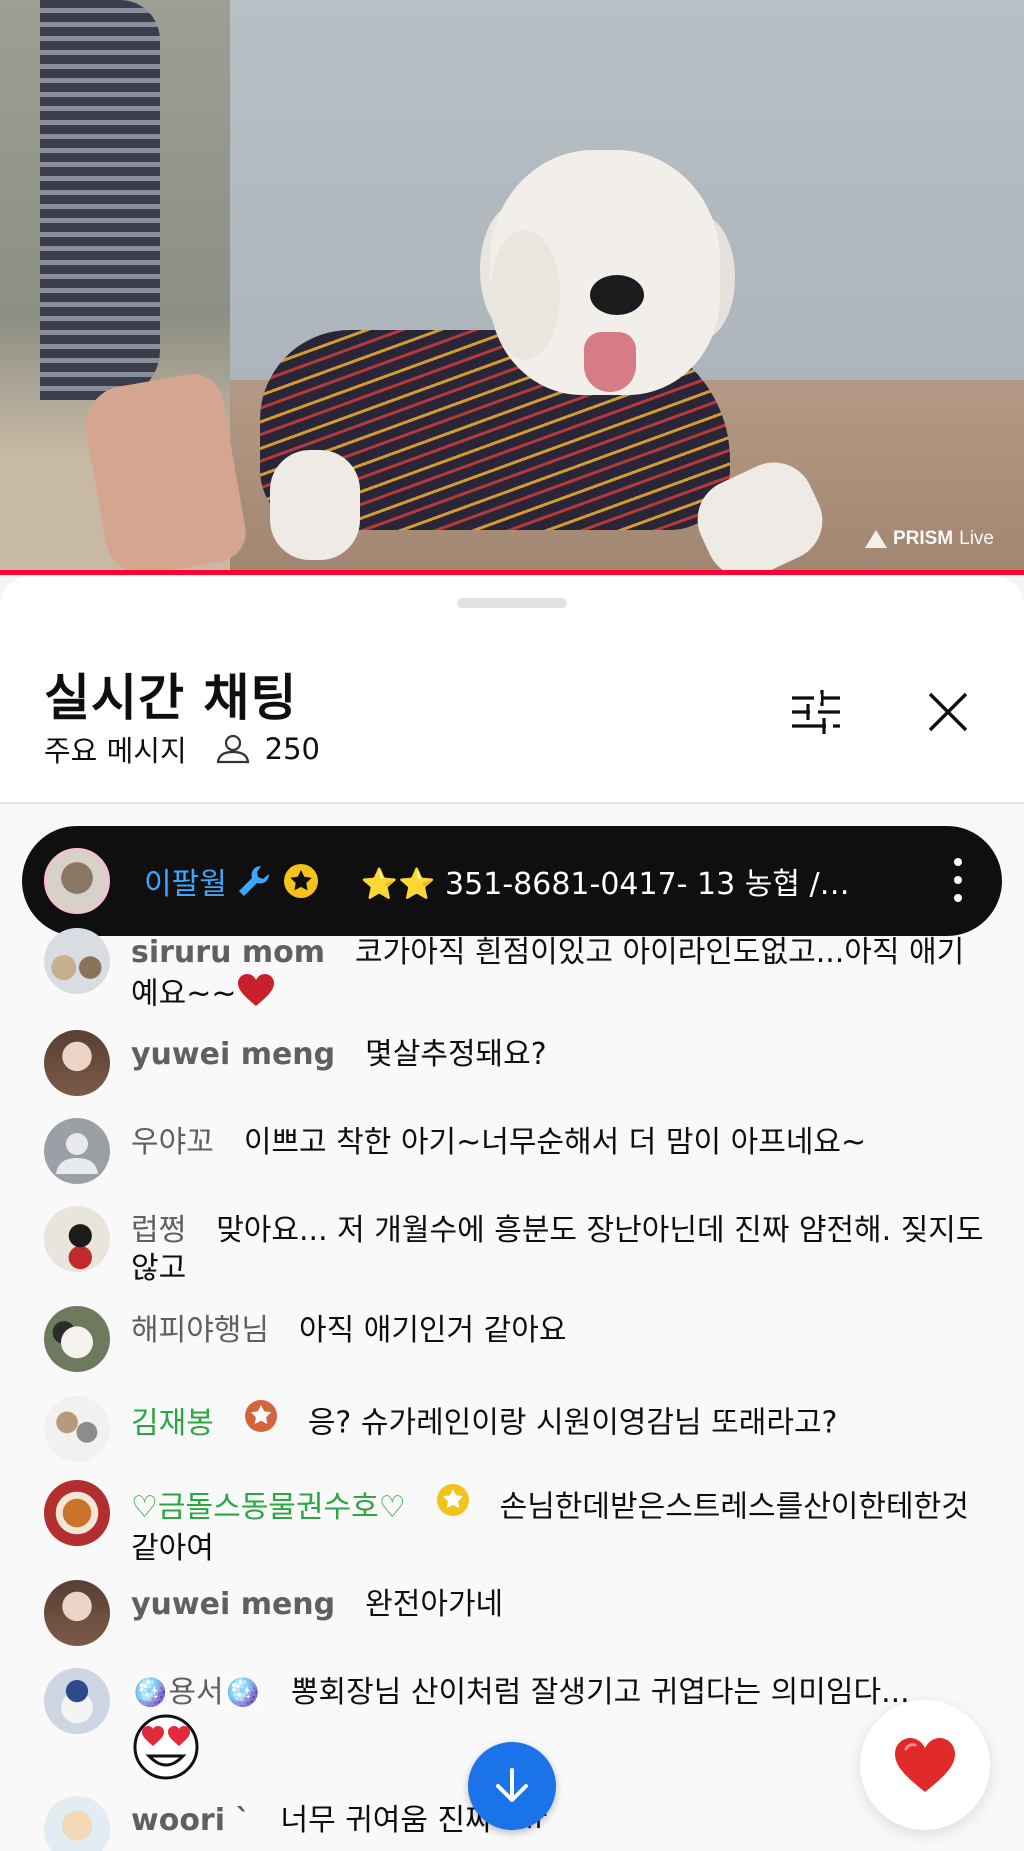  What do you see at coordinates (300, 881) in the screenshot?
I see `star-badge-icon` at bounding box center [300, 881].